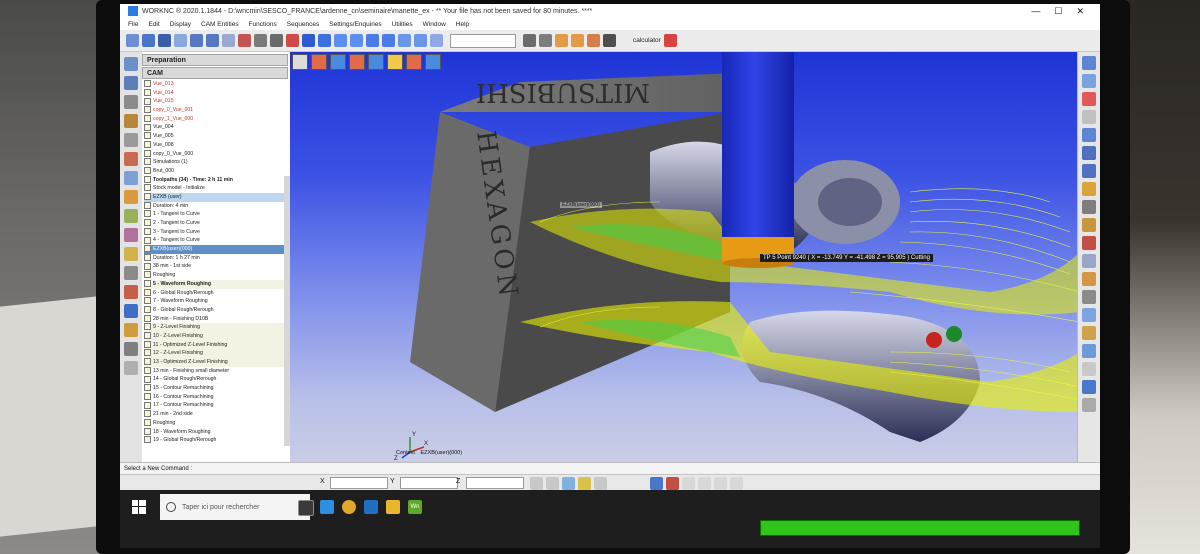 Image resolution: width=1200 pixels, height=554 pixels. I want to click on tree-item: Stock model - Initialize, so click(216, 188).